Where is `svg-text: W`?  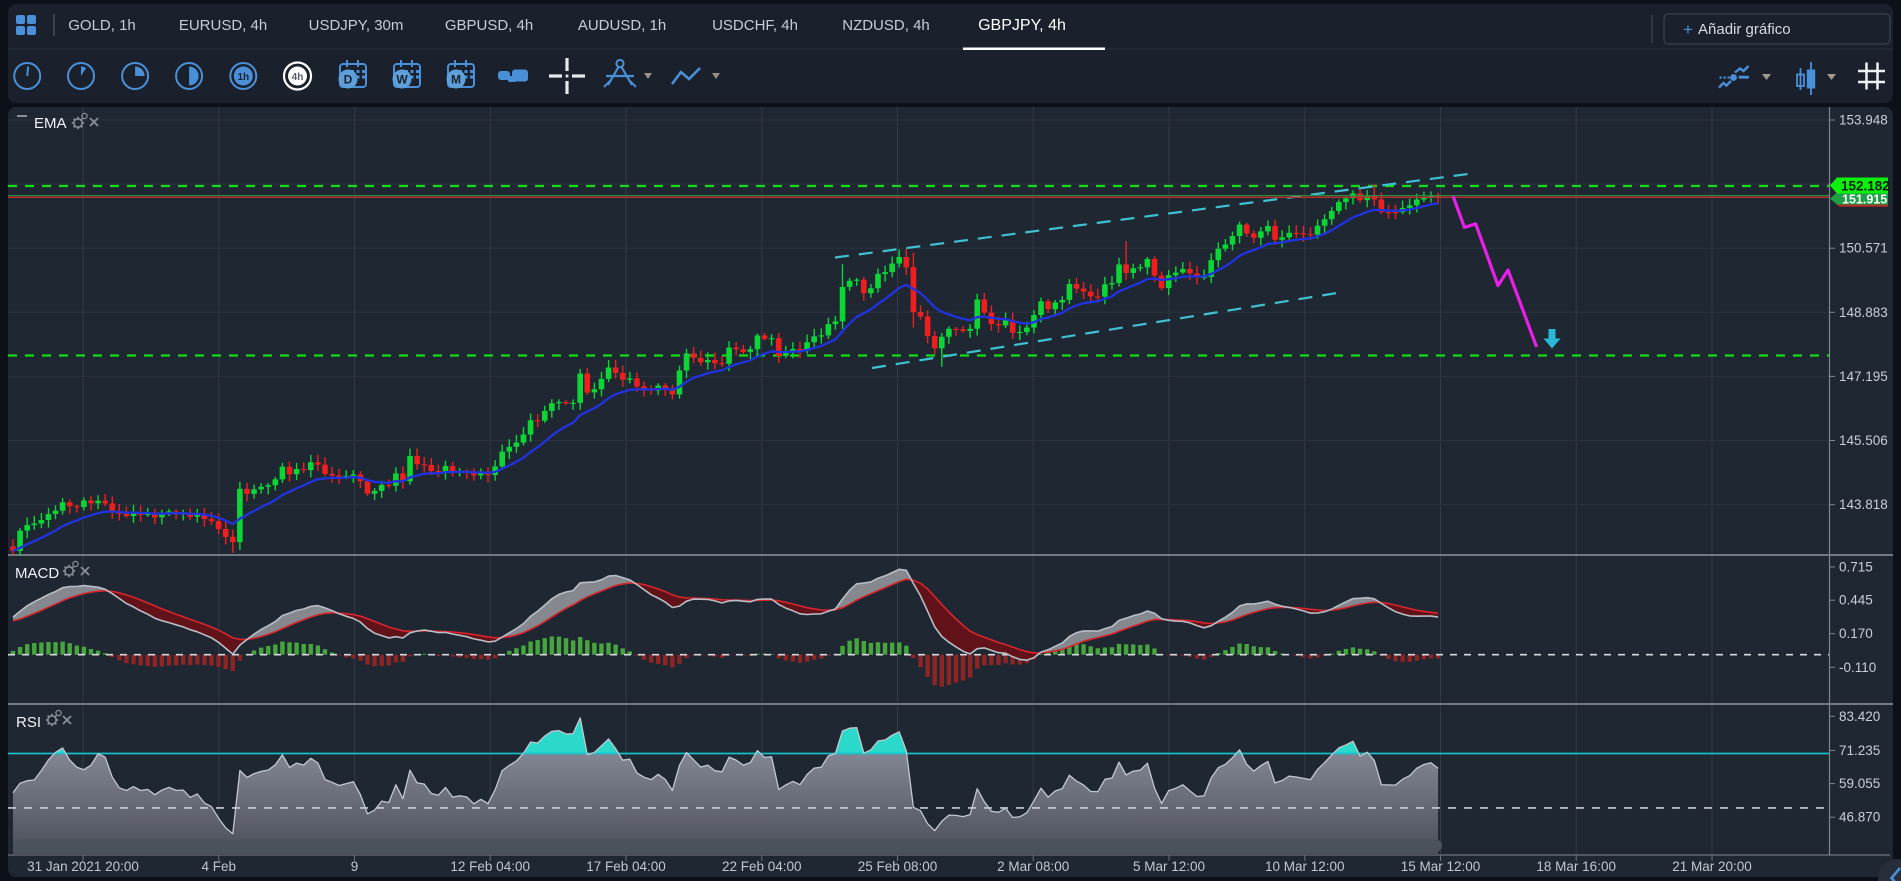 svg-text: W is located at coordinates (402, 80).